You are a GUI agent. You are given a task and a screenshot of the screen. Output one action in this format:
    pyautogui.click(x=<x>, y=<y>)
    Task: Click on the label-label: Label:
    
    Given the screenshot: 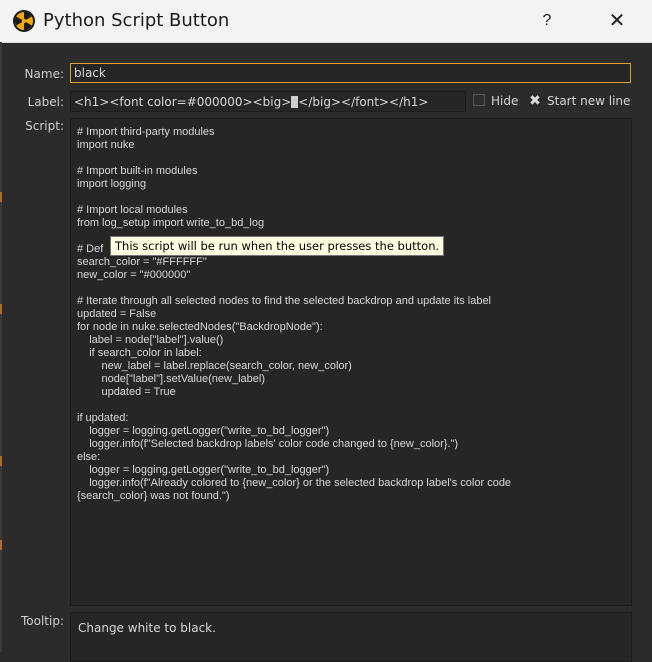 What is the action you would take?
    pyautogui.click(x=45, y=102)
    